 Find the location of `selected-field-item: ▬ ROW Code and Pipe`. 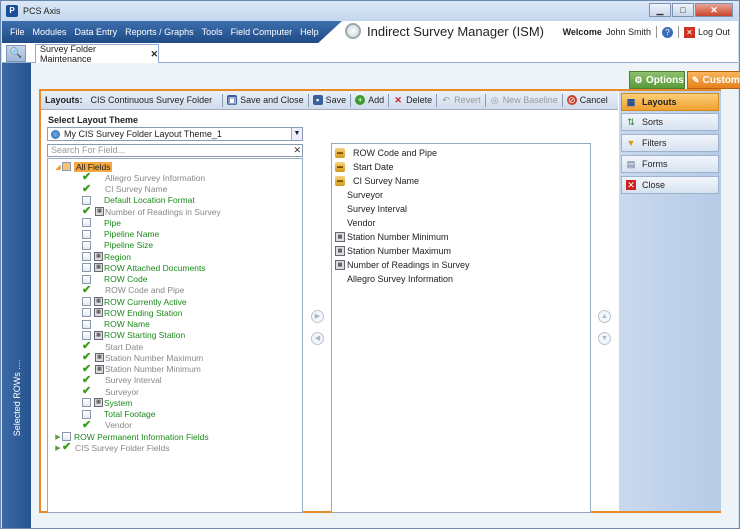

selected-field-item: ▬ ROW Code and Pipe is located at coordinates (386, 152).